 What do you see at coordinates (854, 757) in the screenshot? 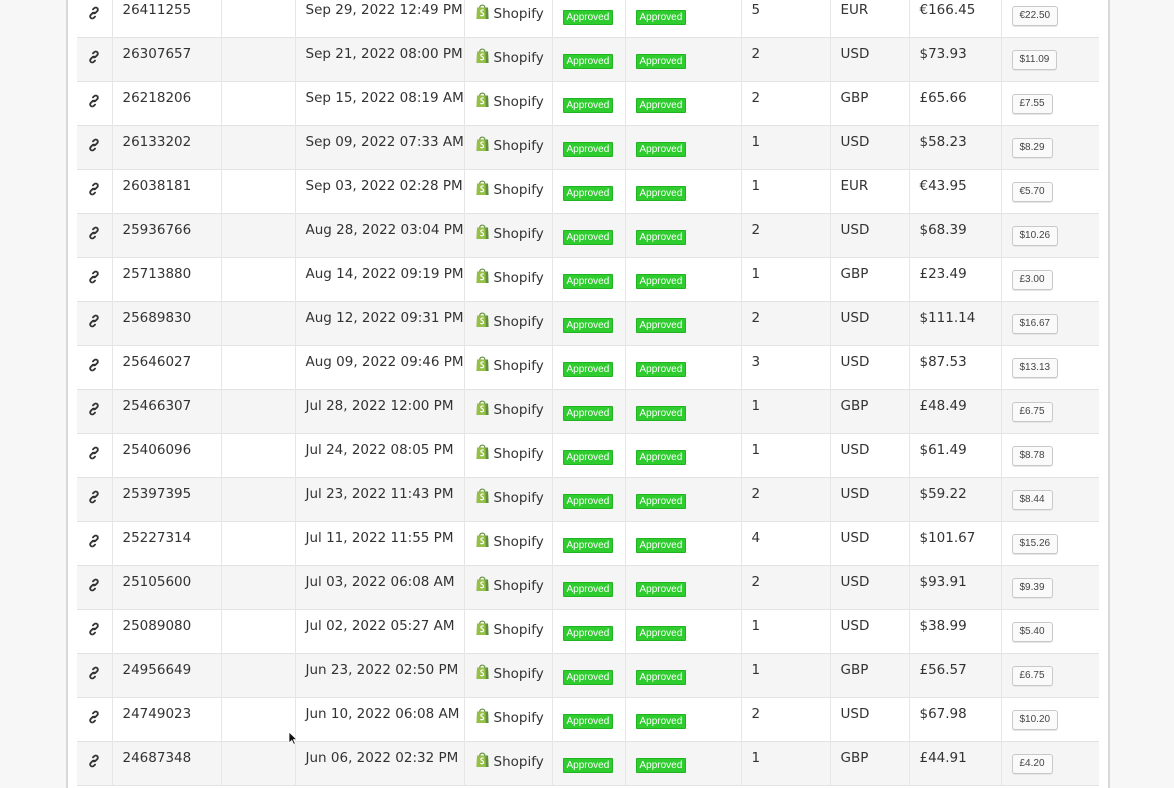
I see `currency-code: GBP` at bounding box center [854, 757].